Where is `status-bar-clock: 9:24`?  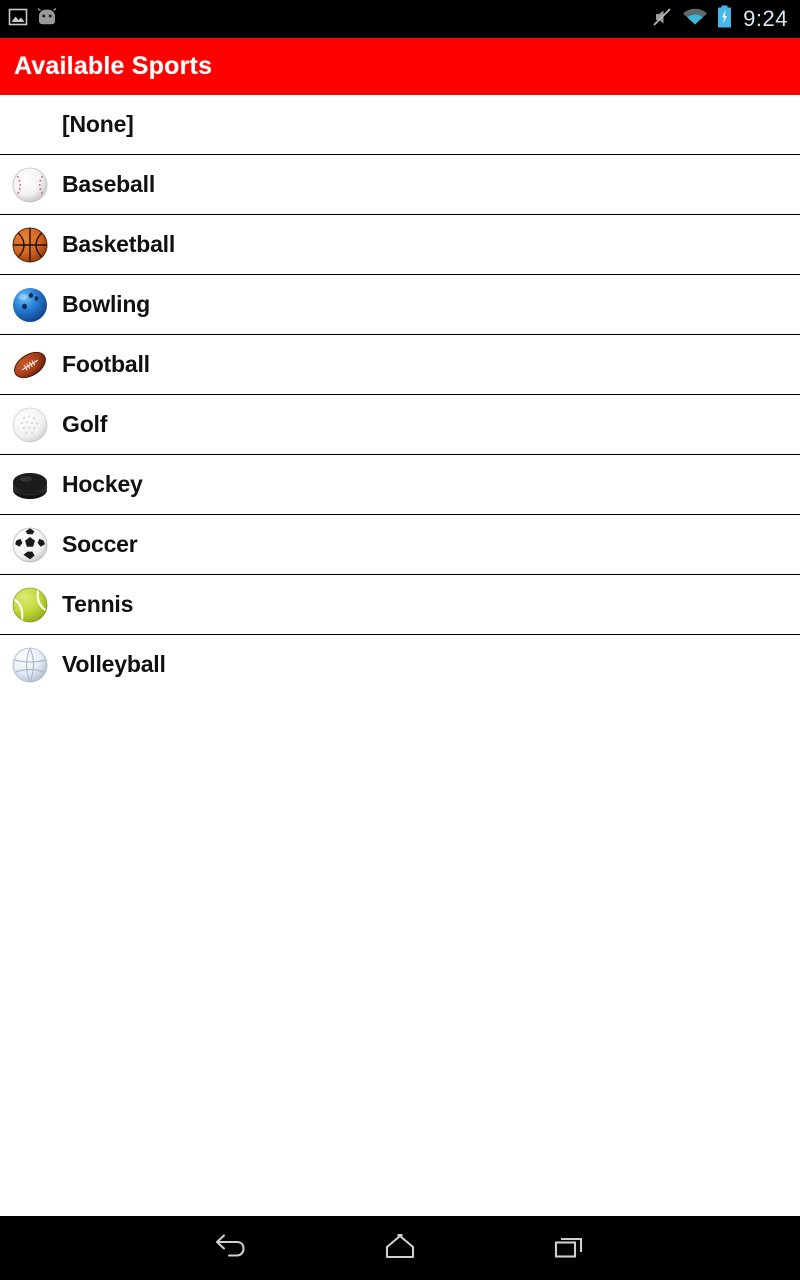 status-bar-clock: 9:24 is located at coordinates (765, 18).